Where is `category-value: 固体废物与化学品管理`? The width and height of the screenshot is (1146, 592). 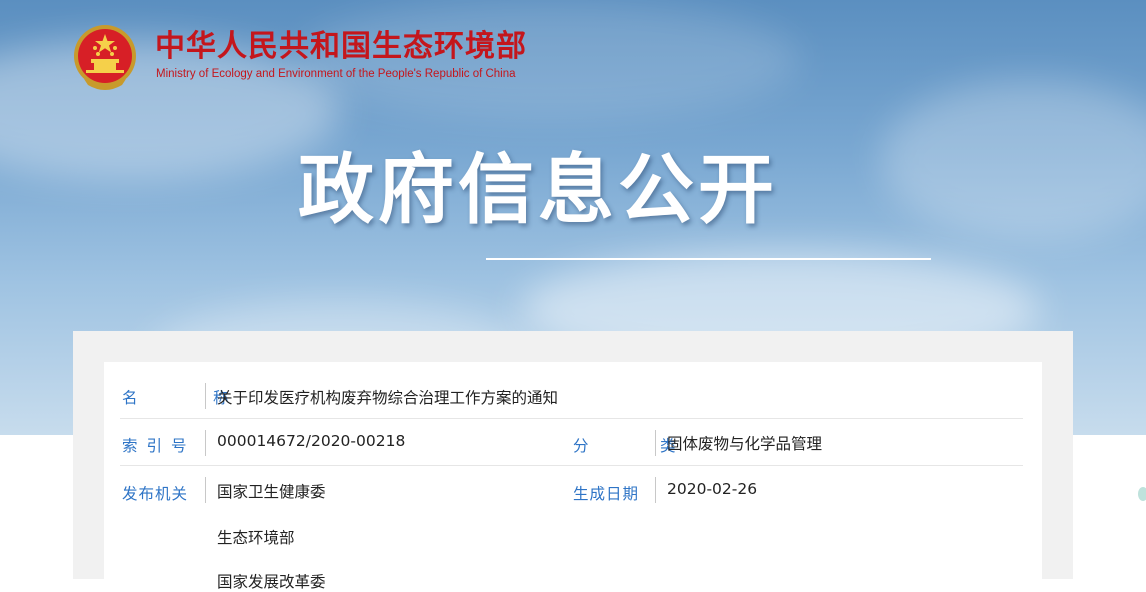
category-value: 固体废物与化学品管理 is located at coordinates (745, 444).